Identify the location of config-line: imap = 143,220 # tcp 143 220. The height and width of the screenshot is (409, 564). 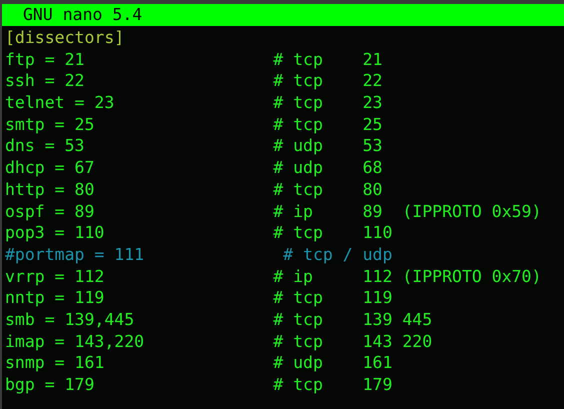
(218, 341).